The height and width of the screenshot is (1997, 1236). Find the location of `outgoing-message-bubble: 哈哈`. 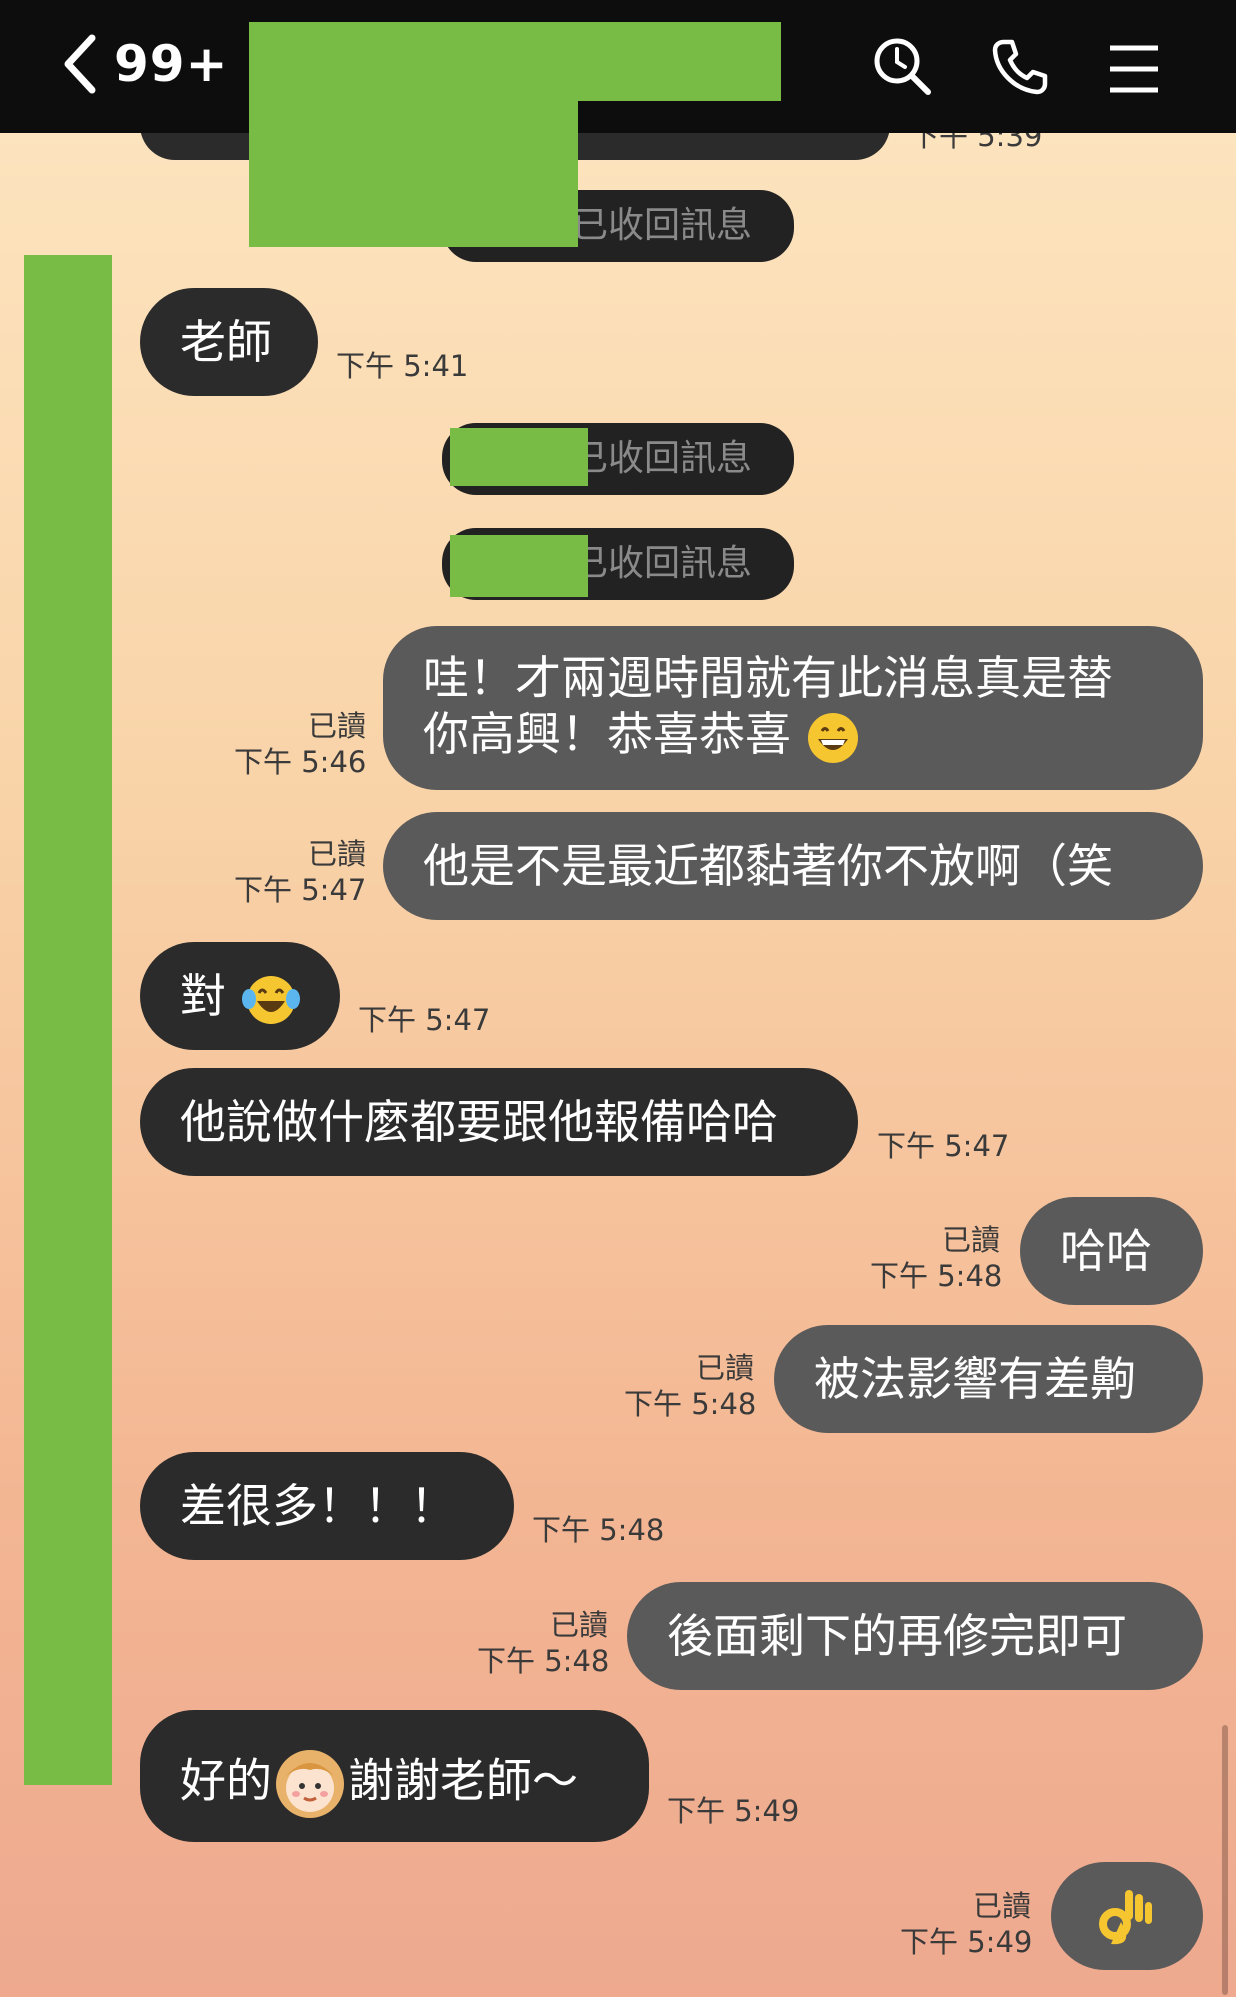

outgoing-message-bubble: 哈哈 is located at coordinates (1111, 1251).